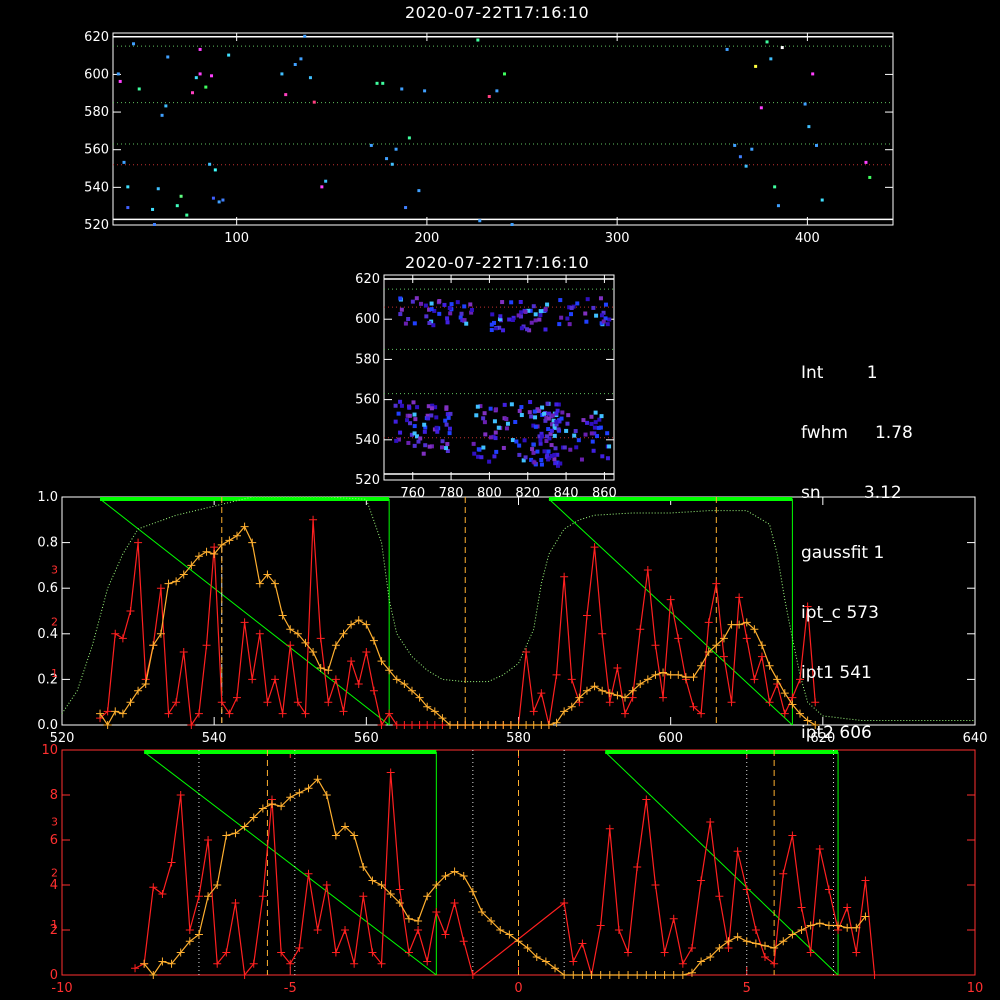  I want to click on spectrum-velocity-right-red-label: 2, so click(54, 873).